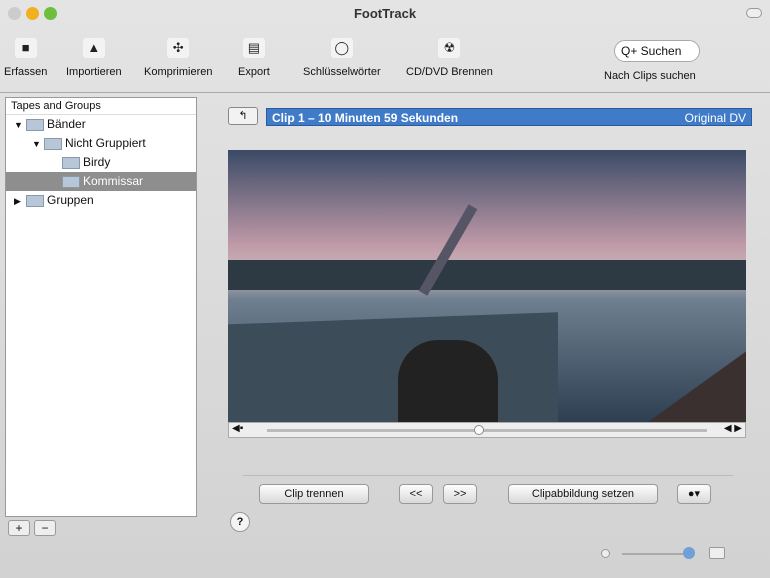 This screenshot has height=578, width=770. What do you see at coordinates (733, 428) in the screenshot?
I see `step-forward-icon: ◀ ▶` at bounding box center [733, 428].